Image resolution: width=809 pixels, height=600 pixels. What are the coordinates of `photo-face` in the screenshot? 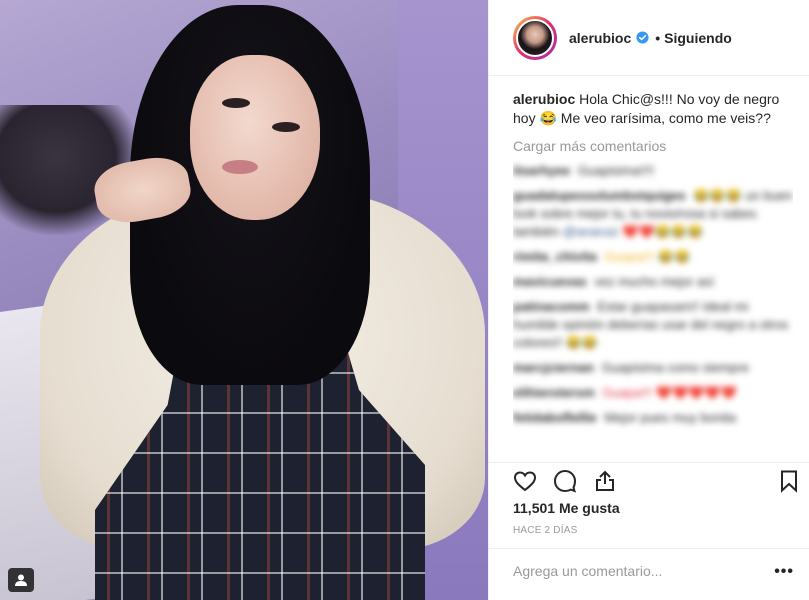 It's located at (255, 137).